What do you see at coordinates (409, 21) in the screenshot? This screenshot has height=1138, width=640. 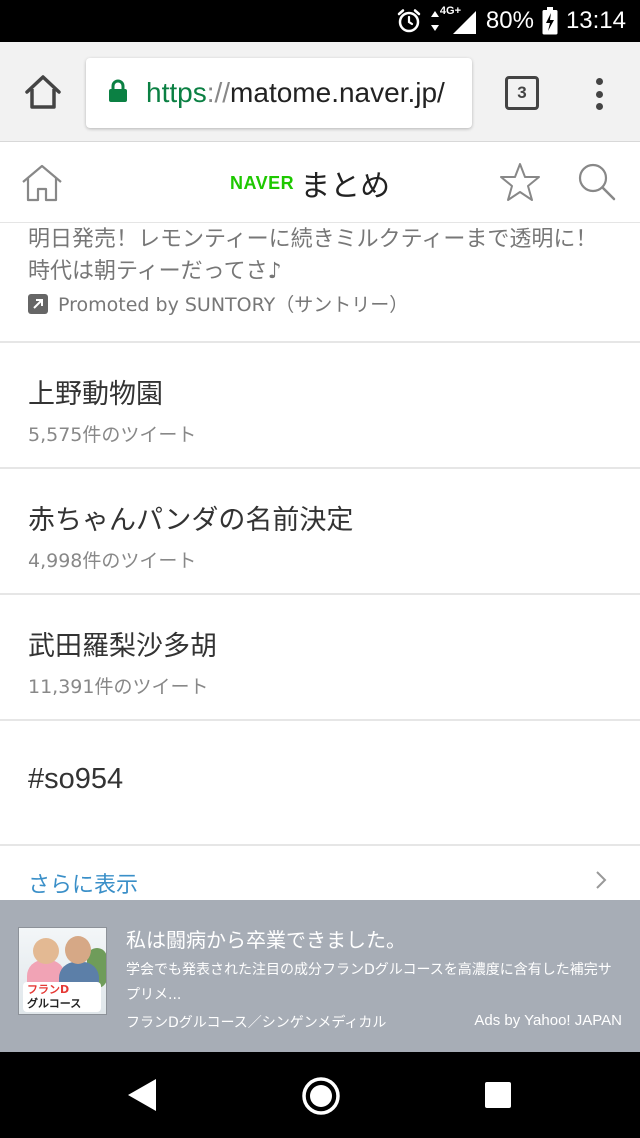 I see `alarm-icon` at bounding box center [409, 21].